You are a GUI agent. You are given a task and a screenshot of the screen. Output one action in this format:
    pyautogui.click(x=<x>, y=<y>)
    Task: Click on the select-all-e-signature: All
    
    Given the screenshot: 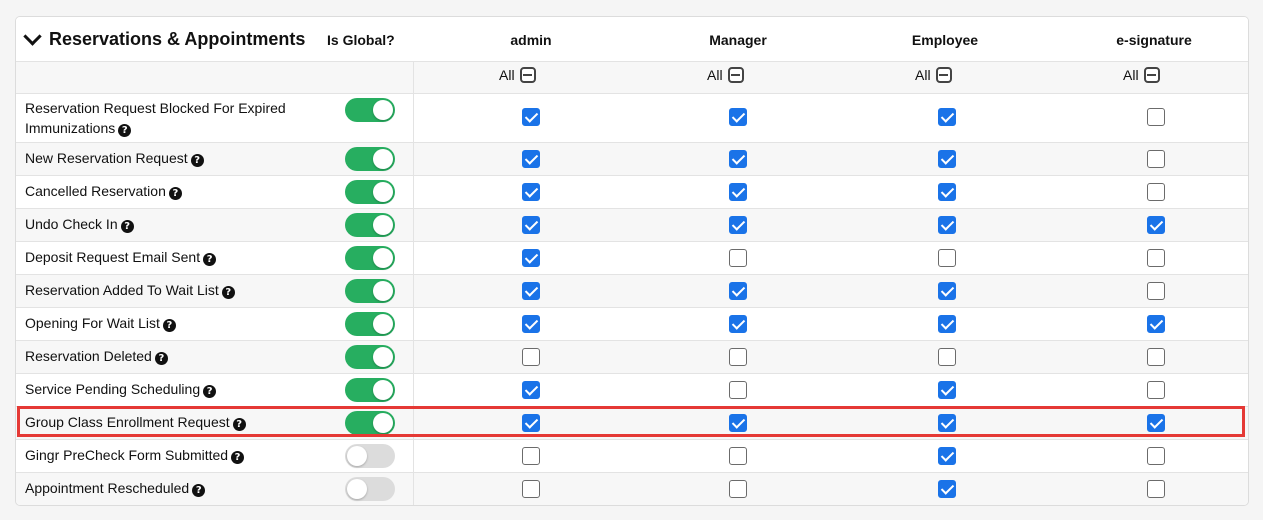 What is the action you would take?
    pyautogui.click(x=1141, y=75)
    